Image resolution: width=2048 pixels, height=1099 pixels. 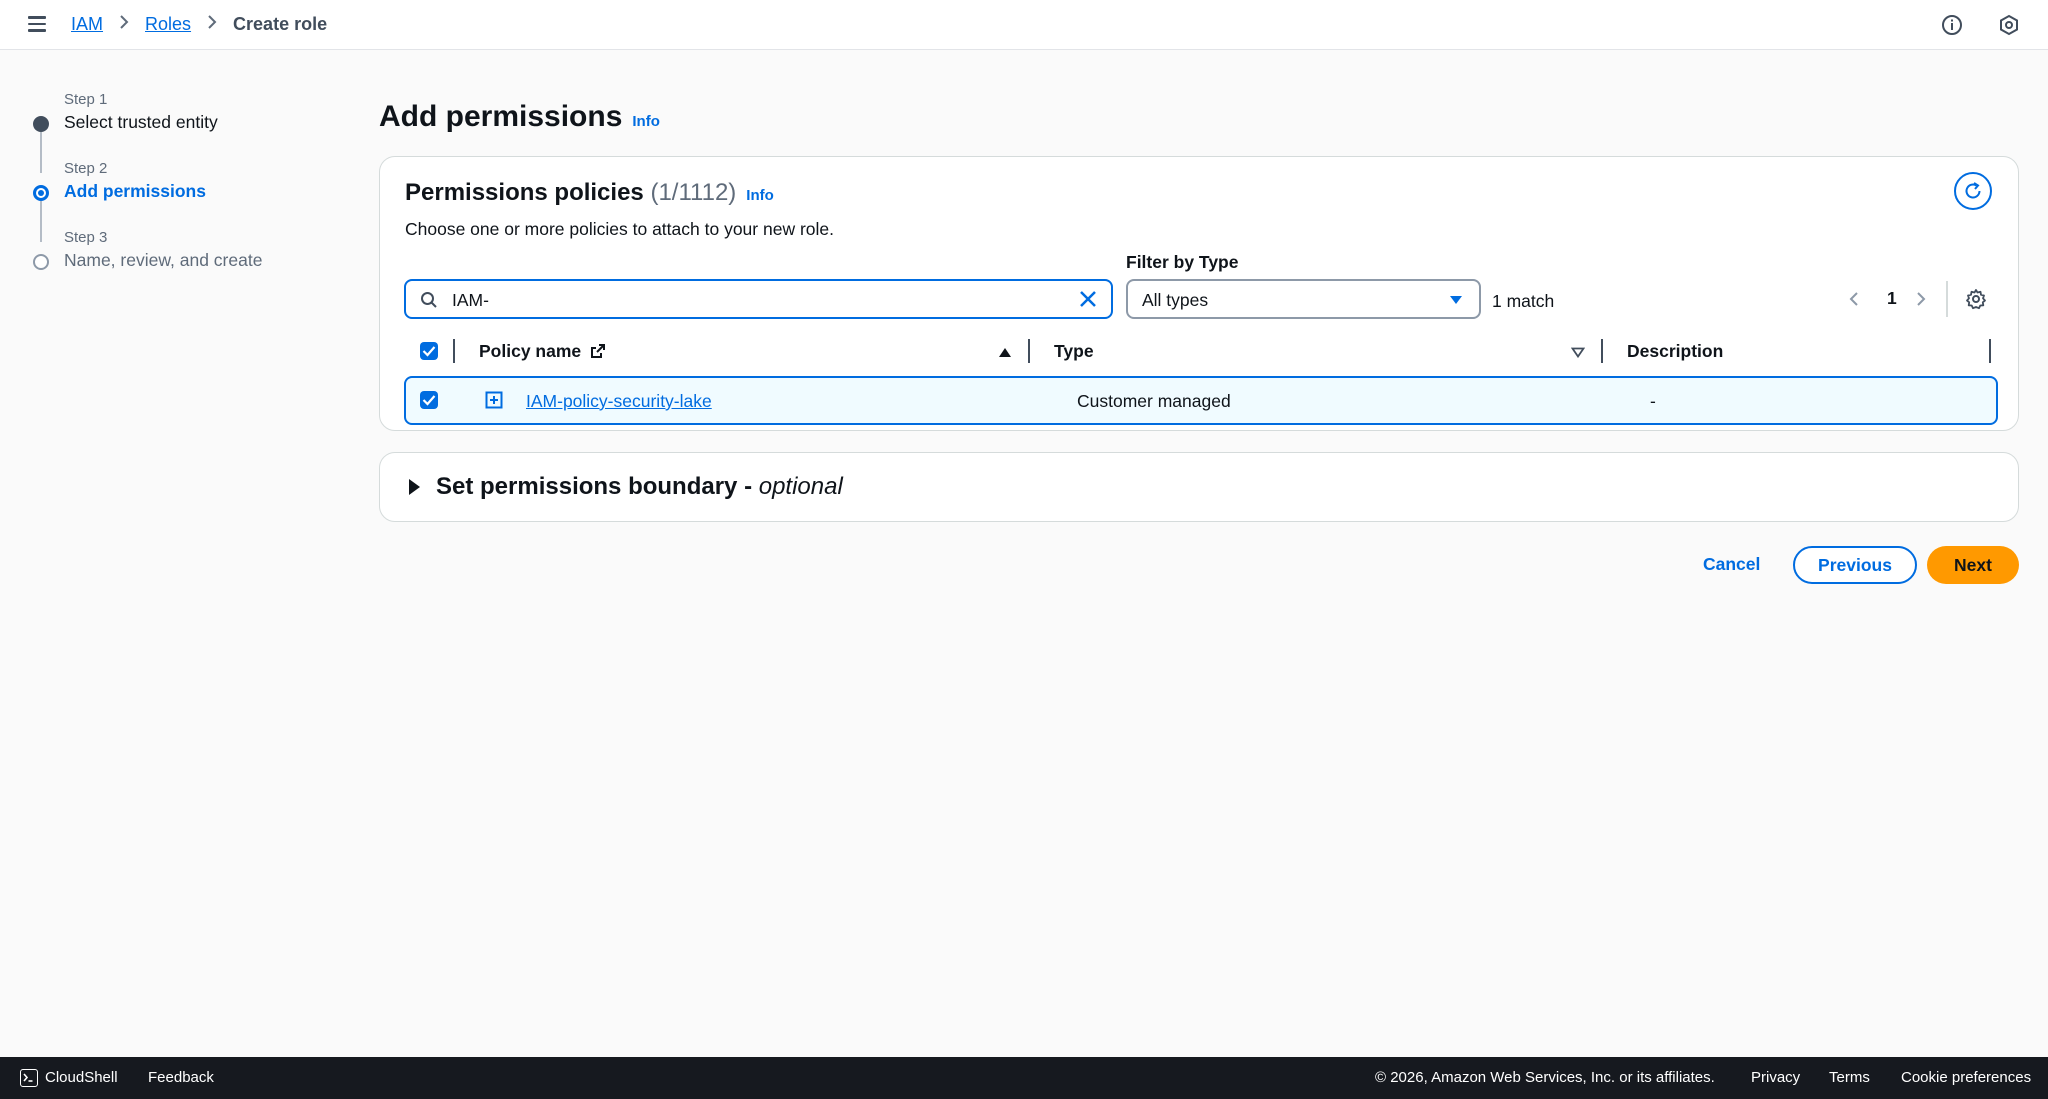 I want to click on policies-title: Permissions policies (1/1112) Info, so click(x=589, y=193).